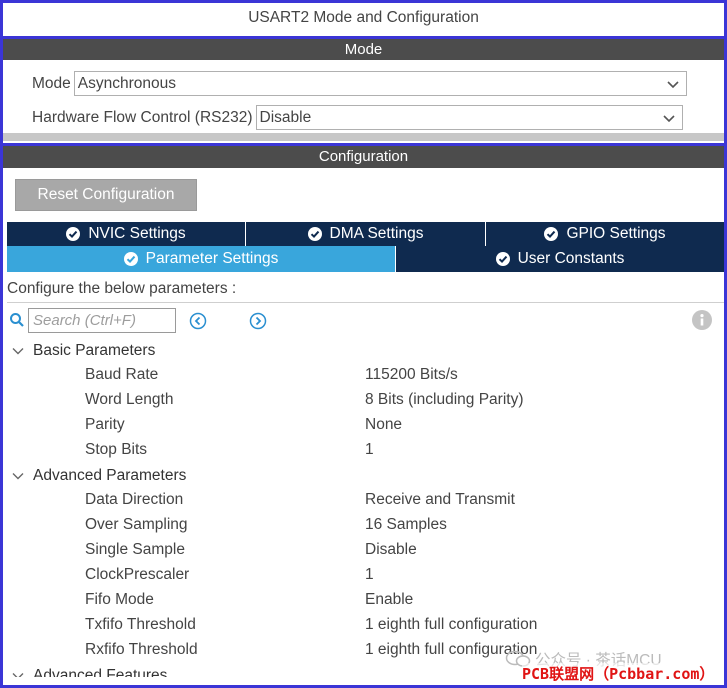 This screenshot has width=727, height=688. What do you see at coordinates (363, 155) in the screenshot?
I see `configuration-section-header: Configuration` at bounding box center [363, 155].